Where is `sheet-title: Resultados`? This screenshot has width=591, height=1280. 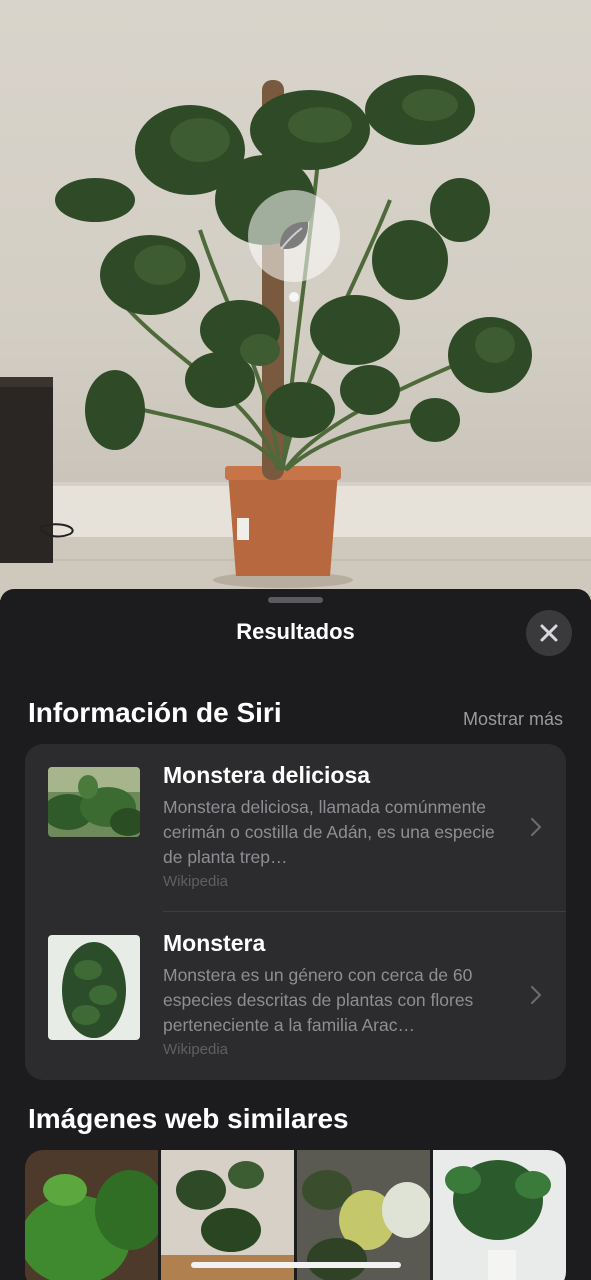 sheet-title: Resultados is located at coordinates (295, 631).